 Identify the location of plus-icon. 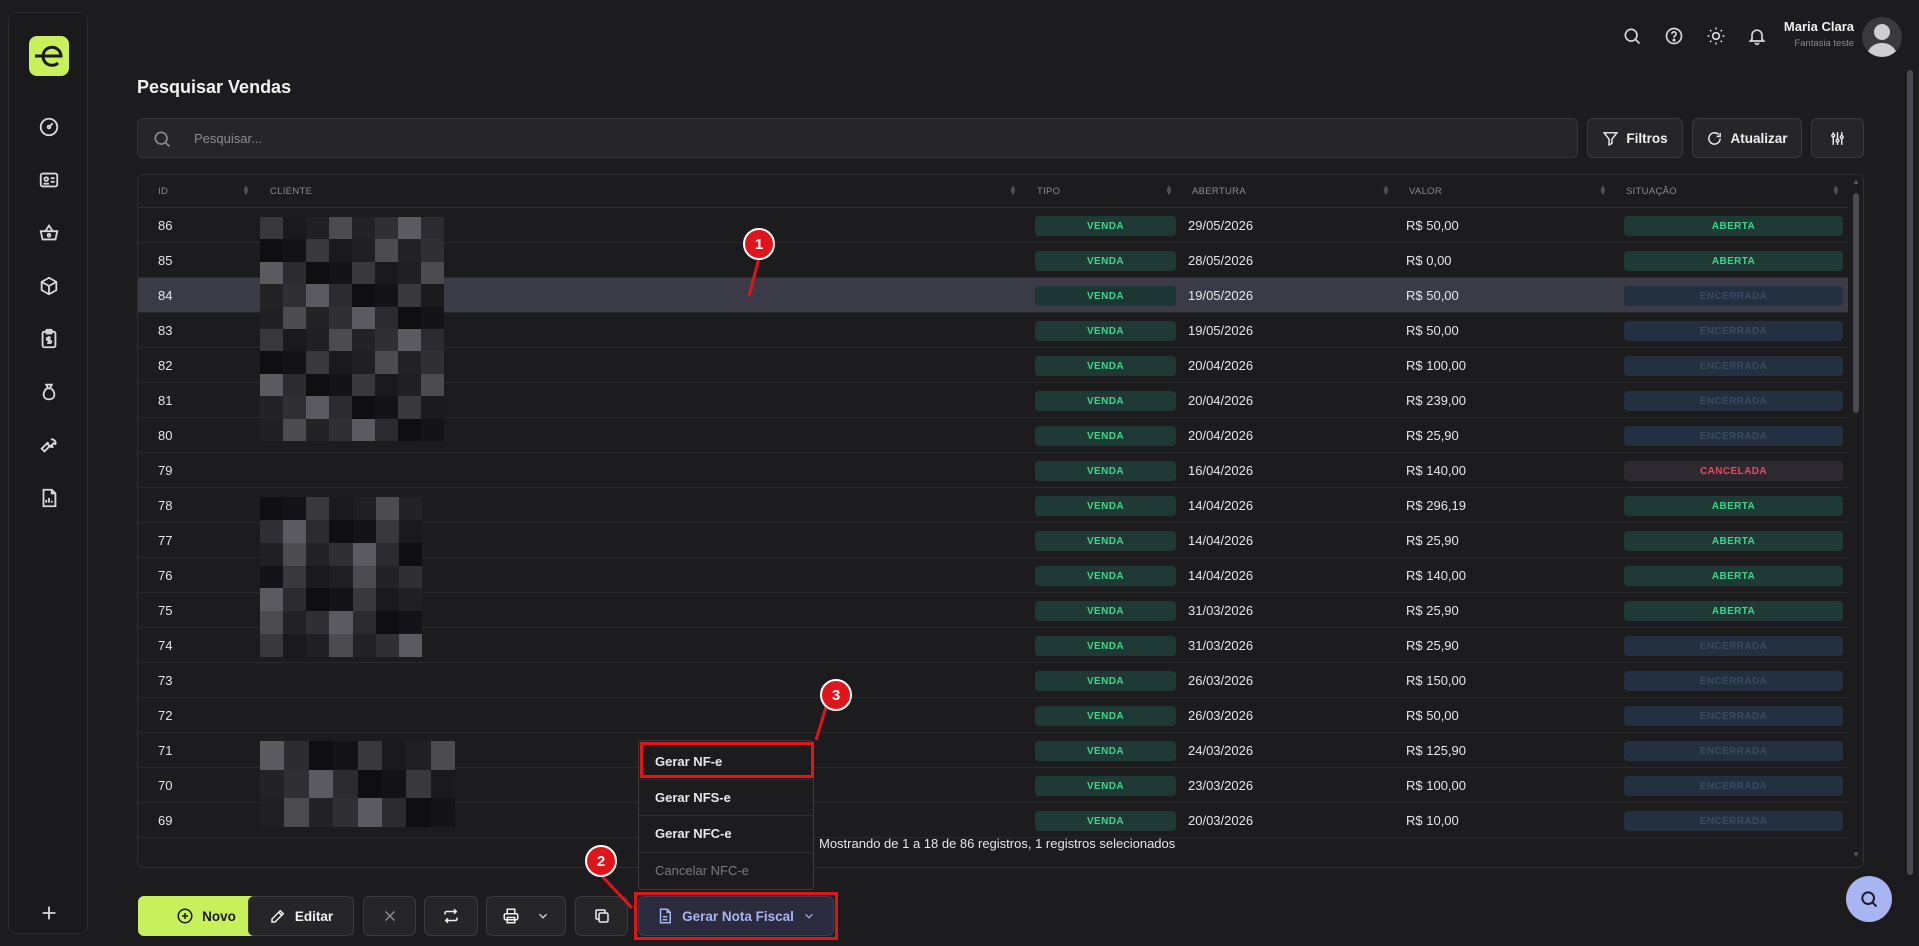
(49, 913).